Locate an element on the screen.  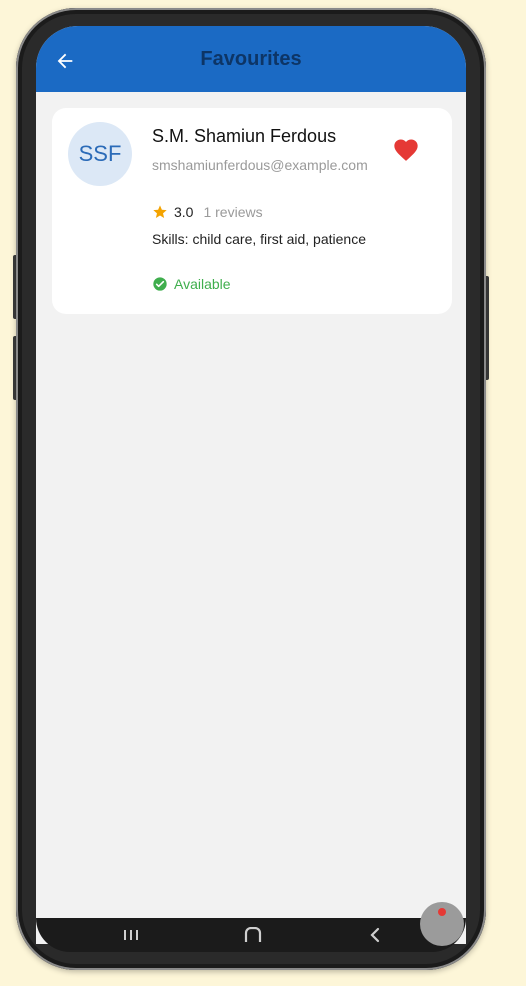
rating-row: 3.0 1 reviews is located at coordinates (207, 212).